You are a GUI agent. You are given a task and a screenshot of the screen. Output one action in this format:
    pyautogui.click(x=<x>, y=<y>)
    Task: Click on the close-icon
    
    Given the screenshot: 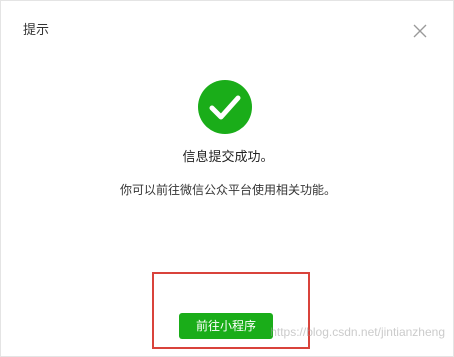 What is the action you would take?
    pyautogui.click(x=420, y=30)
    